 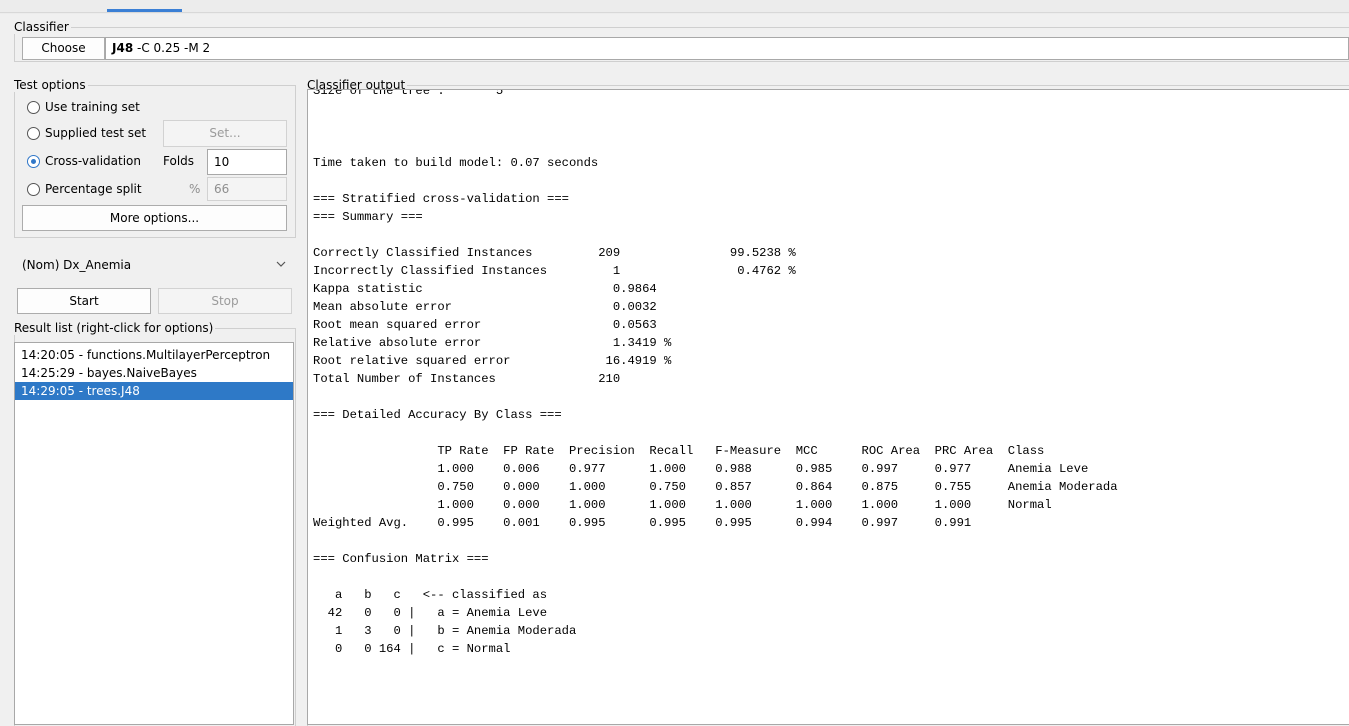 What do you see at coordinates (727, 48) in the screenshot?
I see `classifier-config-field: J48 -C 0.25 -M 2` at bounding box center [727, 48].